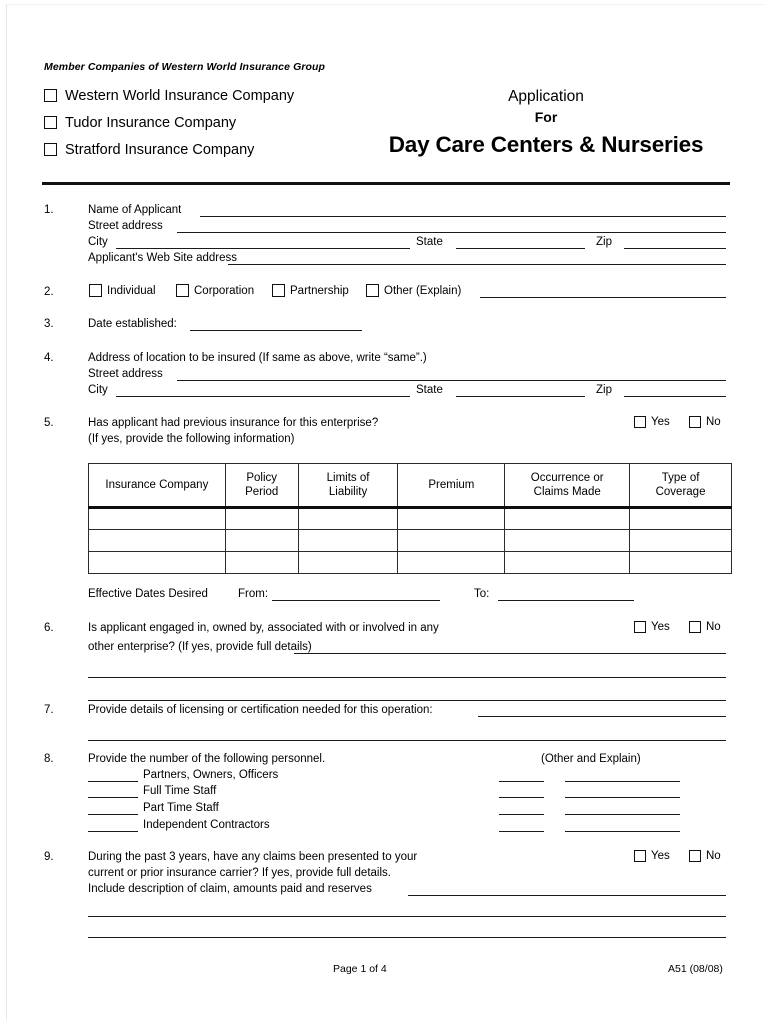 Image resolution: width=770 pixels, height=1024 pixels. Describe the element at coordinates (169, 149) in the screenshot. I see `company-option-stratford: Stratford Insurance Company` at that location.